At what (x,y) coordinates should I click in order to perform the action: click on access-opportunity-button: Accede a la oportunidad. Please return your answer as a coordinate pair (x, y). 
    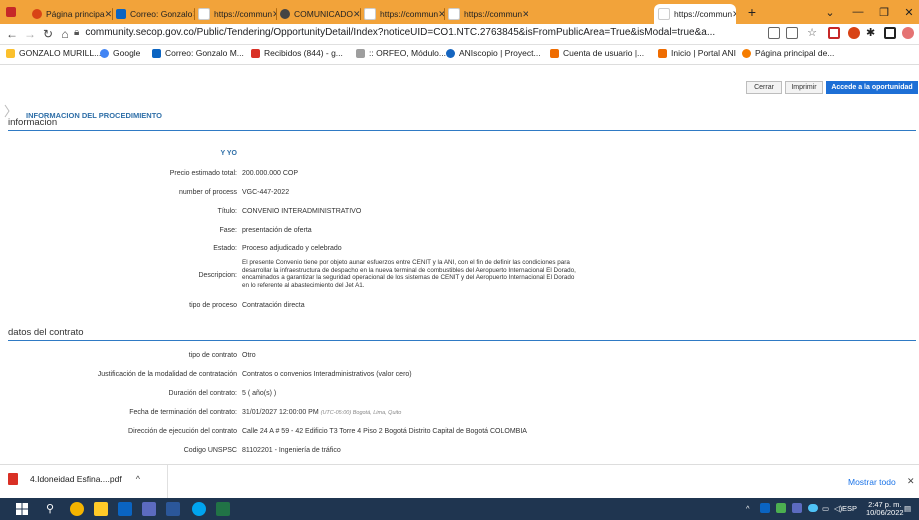
    Looking at the image, I should click on (872, 87).